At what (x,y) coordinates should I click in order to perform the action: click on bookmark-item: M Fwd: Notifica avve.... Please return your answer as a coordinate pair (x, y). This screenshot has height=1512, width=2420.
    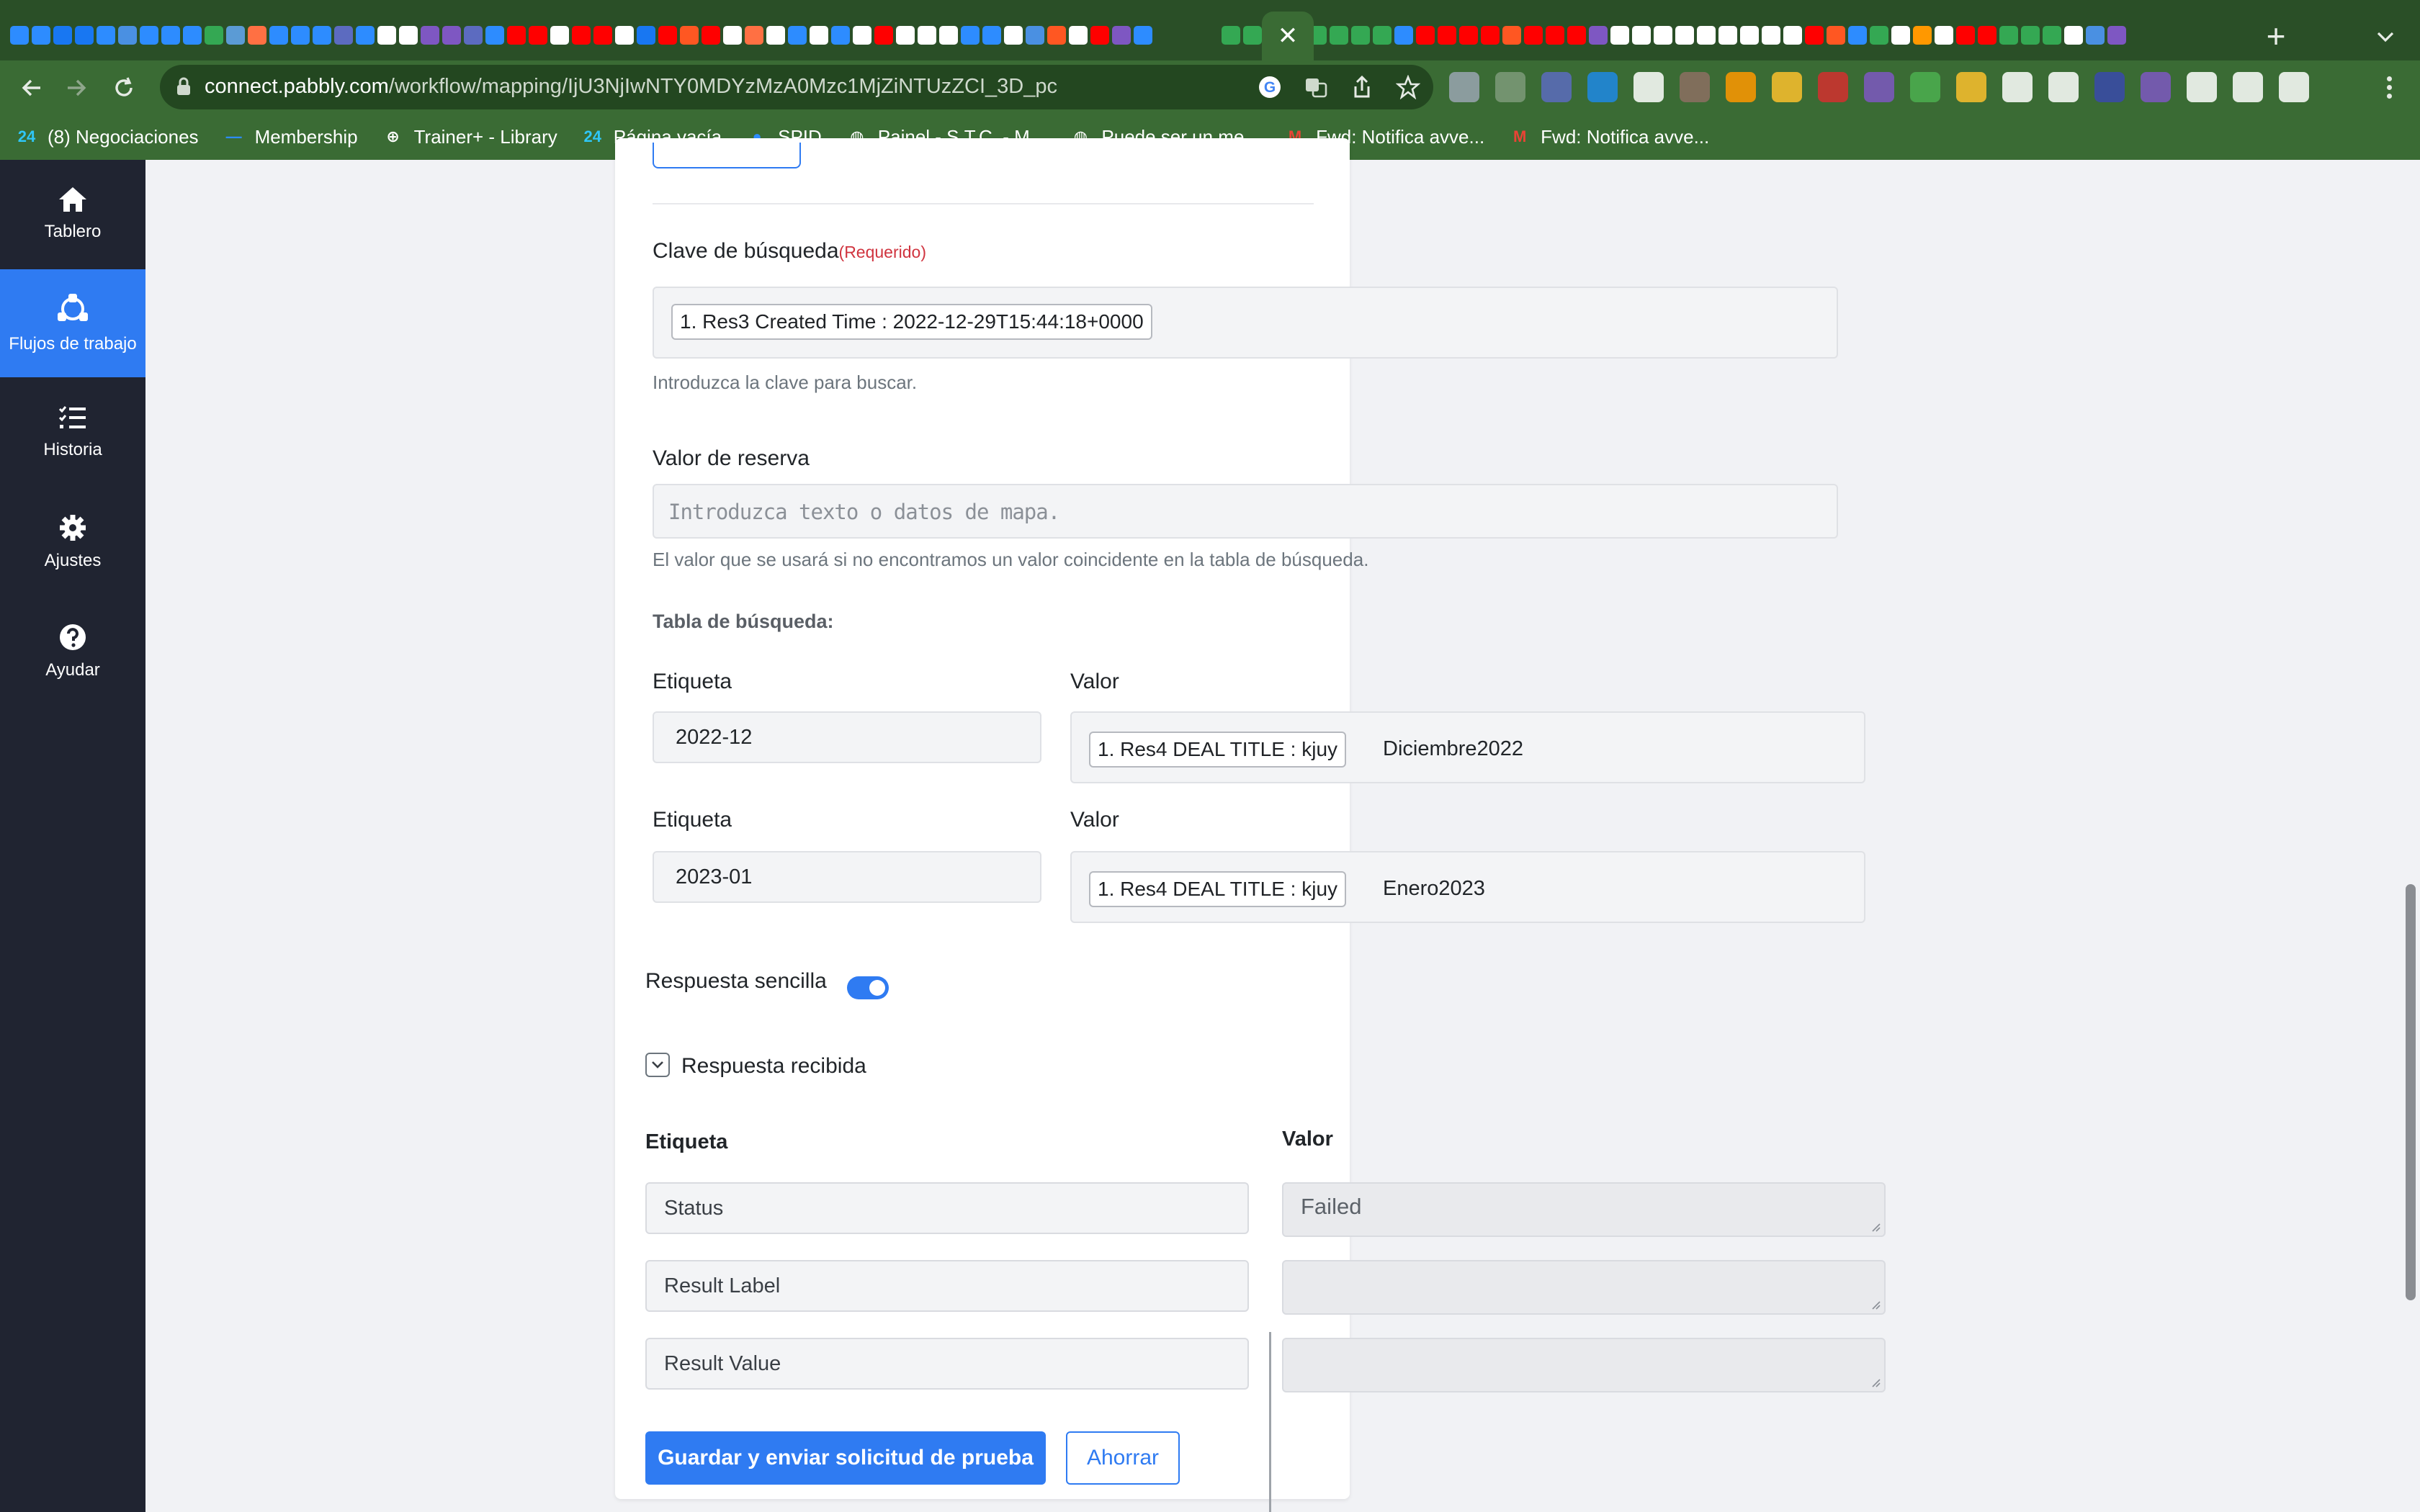
    Looking at the image, I should click on (1609, 137).